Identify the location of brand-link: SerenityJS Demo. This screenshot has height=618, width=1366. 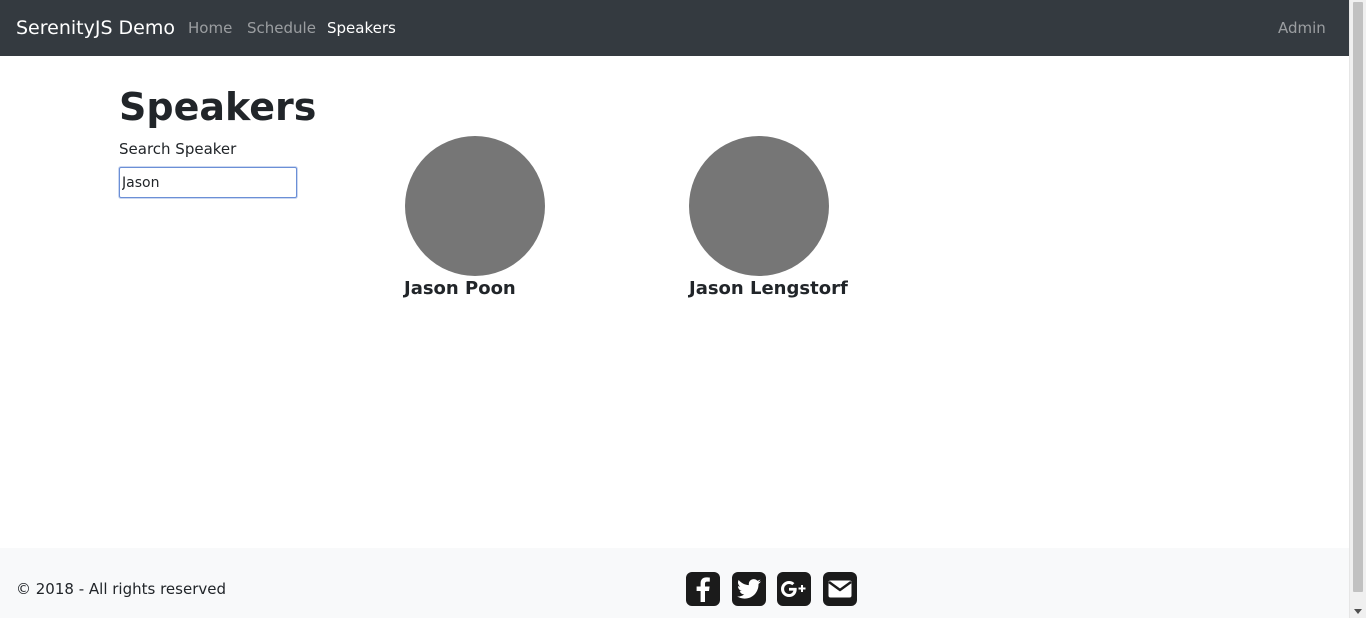
(95, 28).